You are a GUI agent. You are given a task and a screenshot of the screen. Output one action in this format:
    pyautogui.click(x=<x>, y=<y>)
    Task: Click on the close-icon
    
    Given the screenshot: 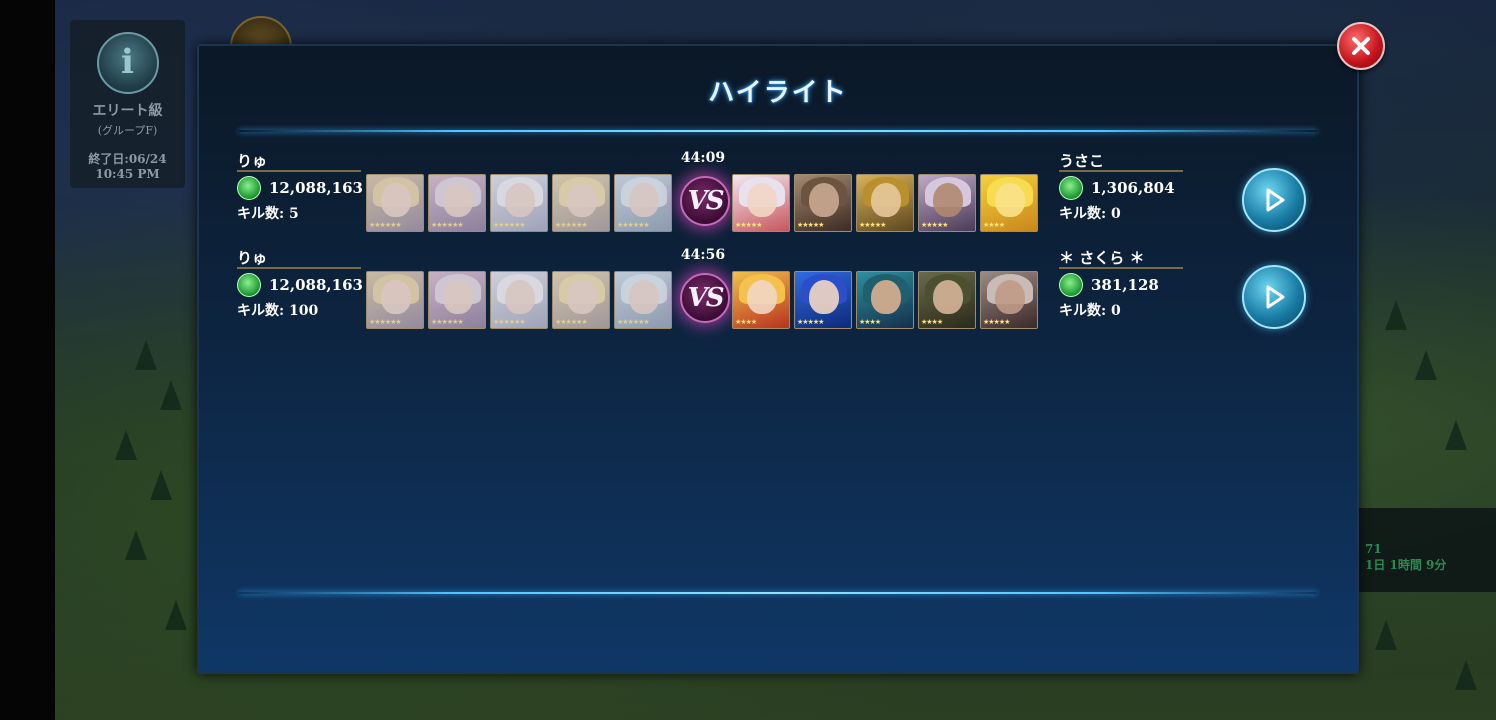 What is the action you would take?
    pyautogui.click(x=1361, y=46)
    